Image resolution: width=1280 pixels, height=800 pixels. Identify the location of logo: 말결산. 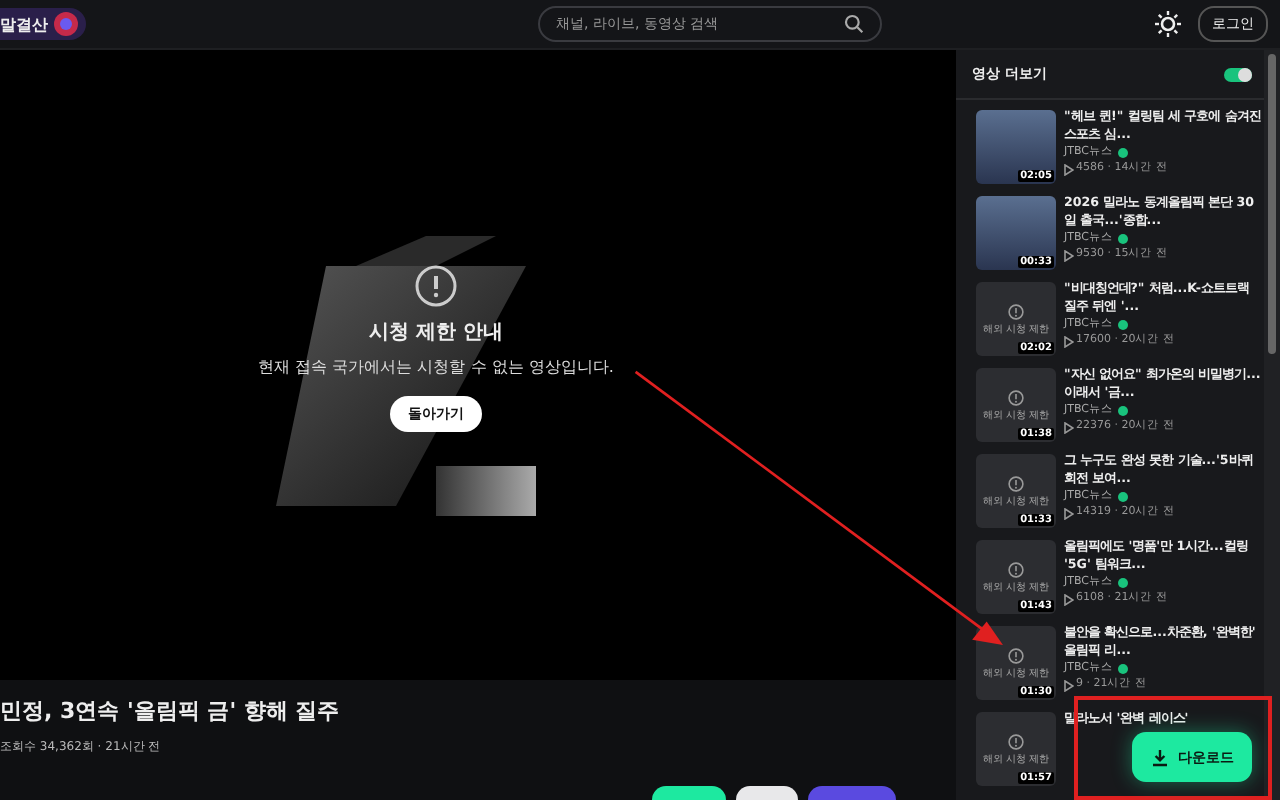
(43, 24).